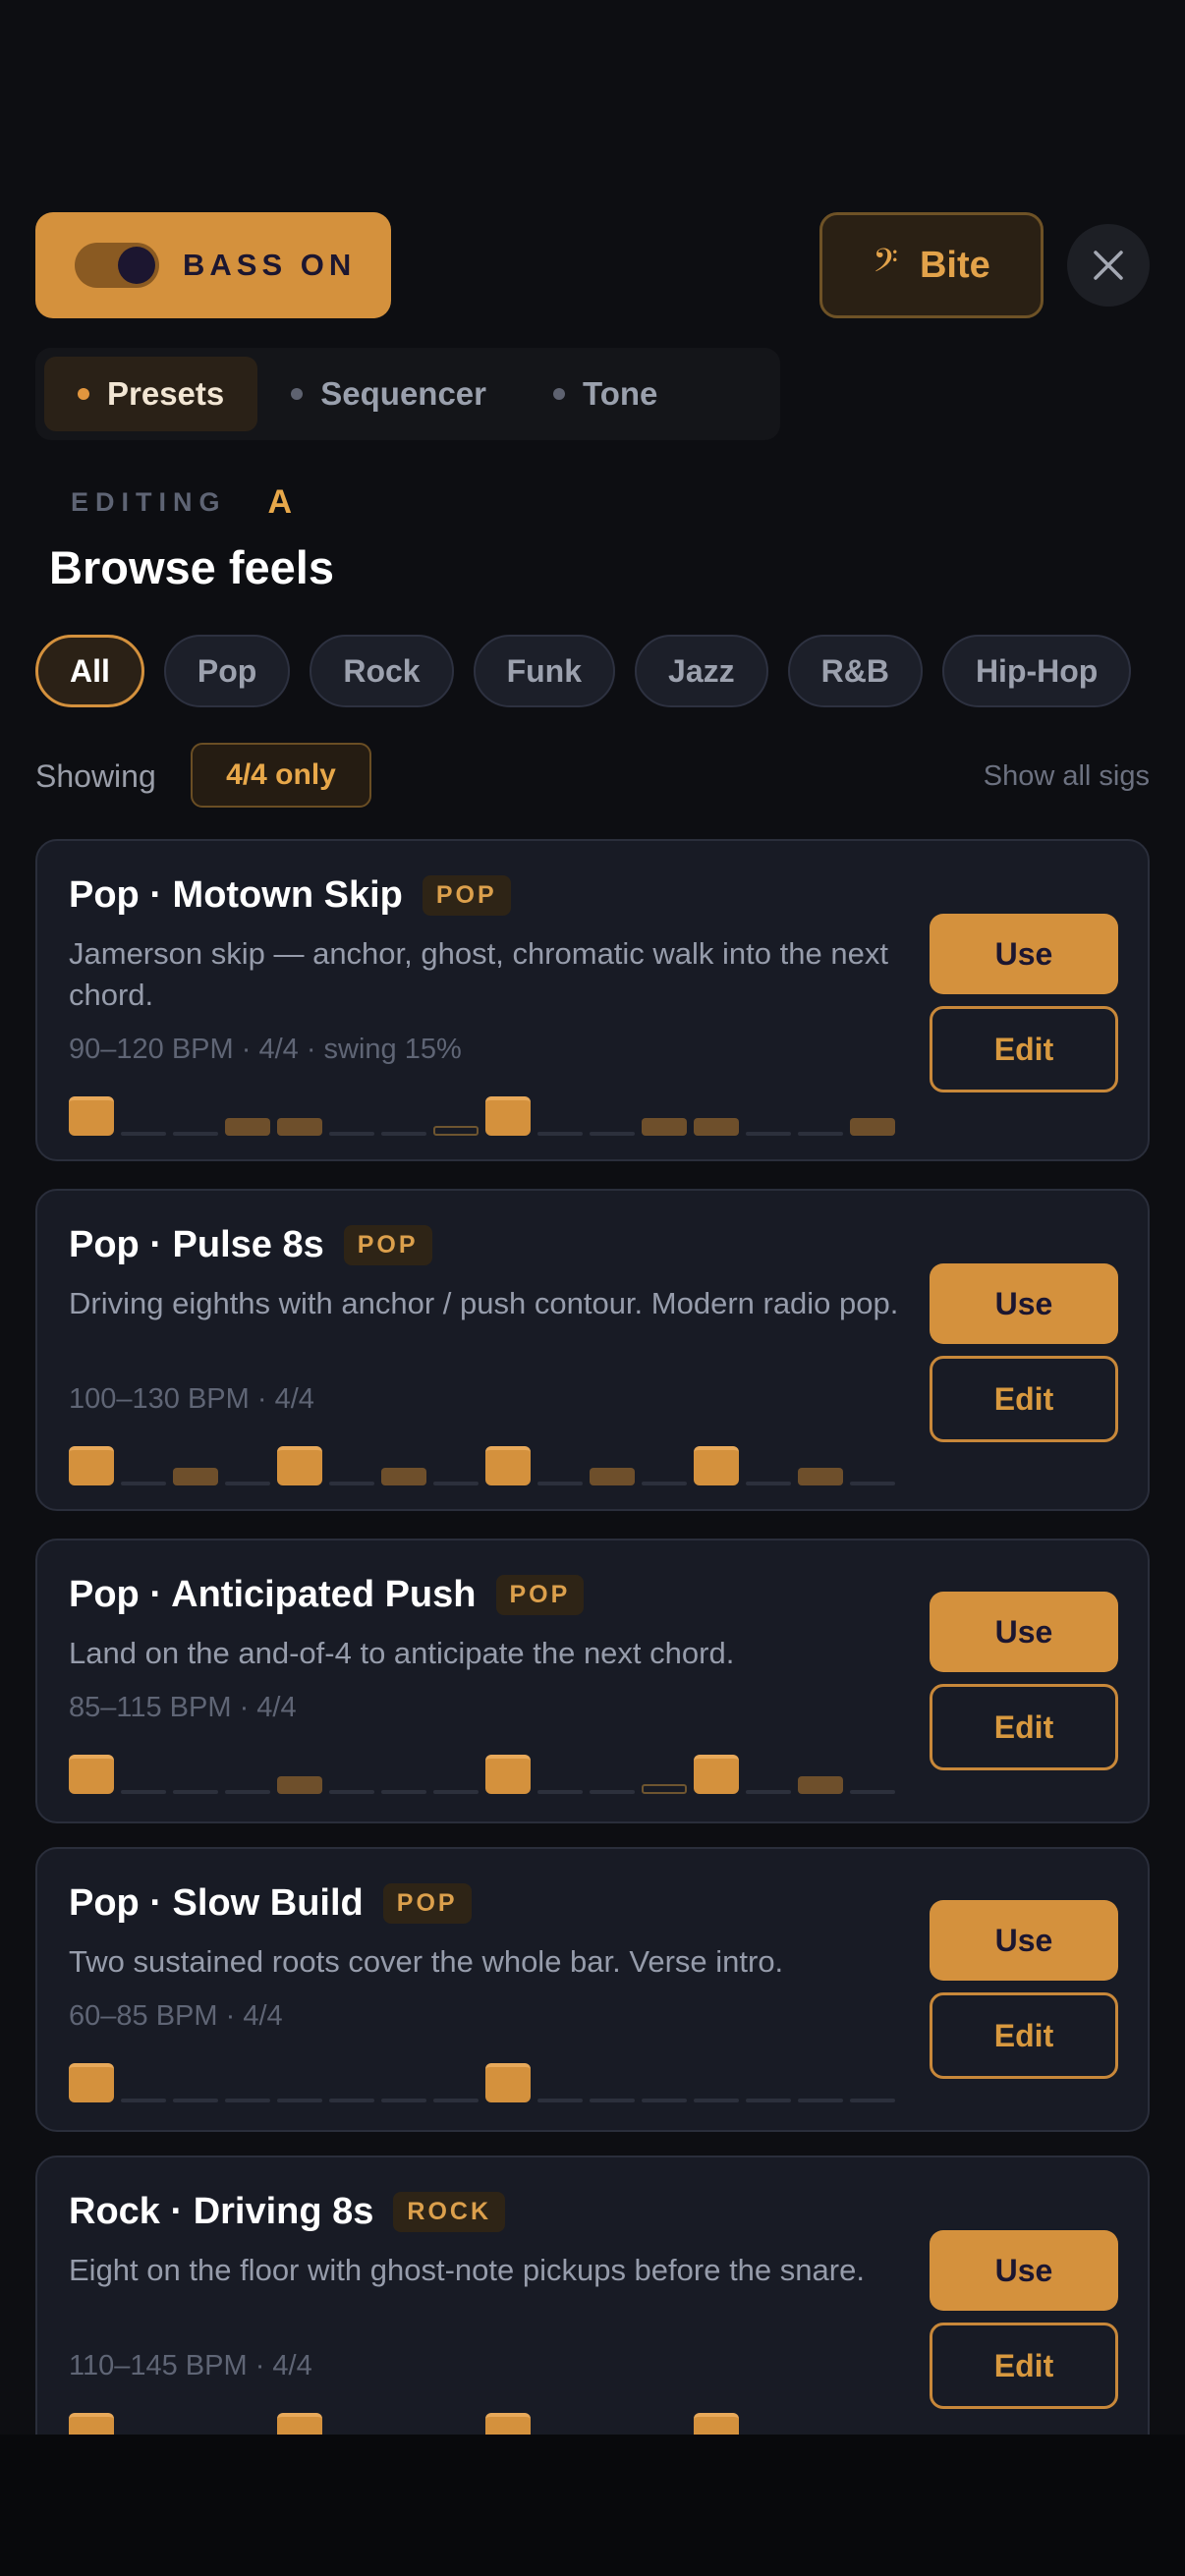 The height and width of the screenshot is (2576, 1185). I want to click on toggle-knob, so click(136, 265).